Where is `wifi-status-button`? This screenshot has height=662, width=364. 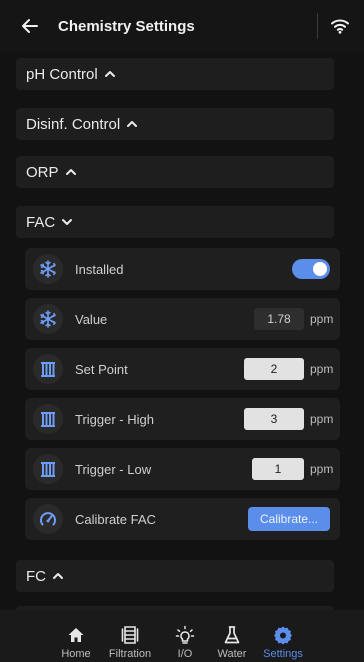 wifi-status-button is located at coordinates (340, 26).